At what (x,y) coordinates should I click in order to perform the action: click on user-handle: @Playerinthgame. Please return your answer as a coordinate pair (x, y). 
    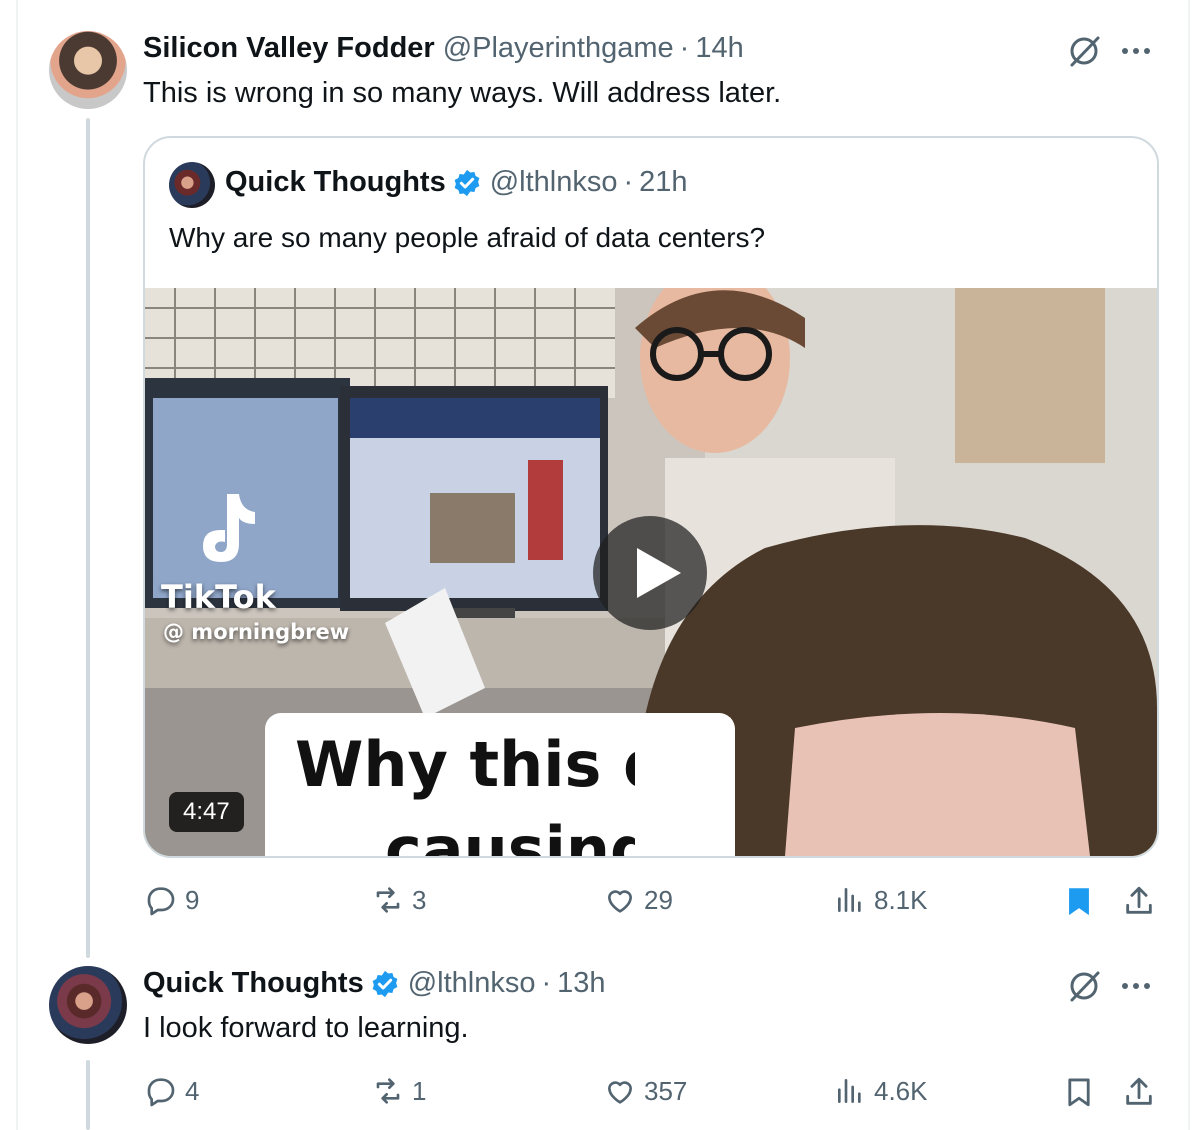
    Looking at the image, I should click on (558, 48).